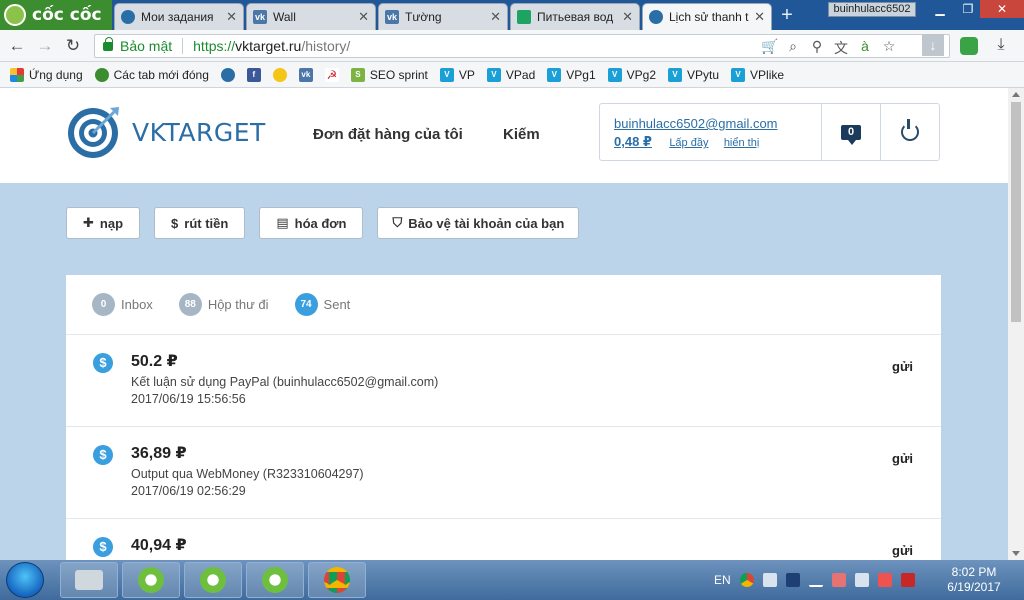 The height and width of the screenshot is (600, 1024). I want to click on volume-icon, so click(769, 580).